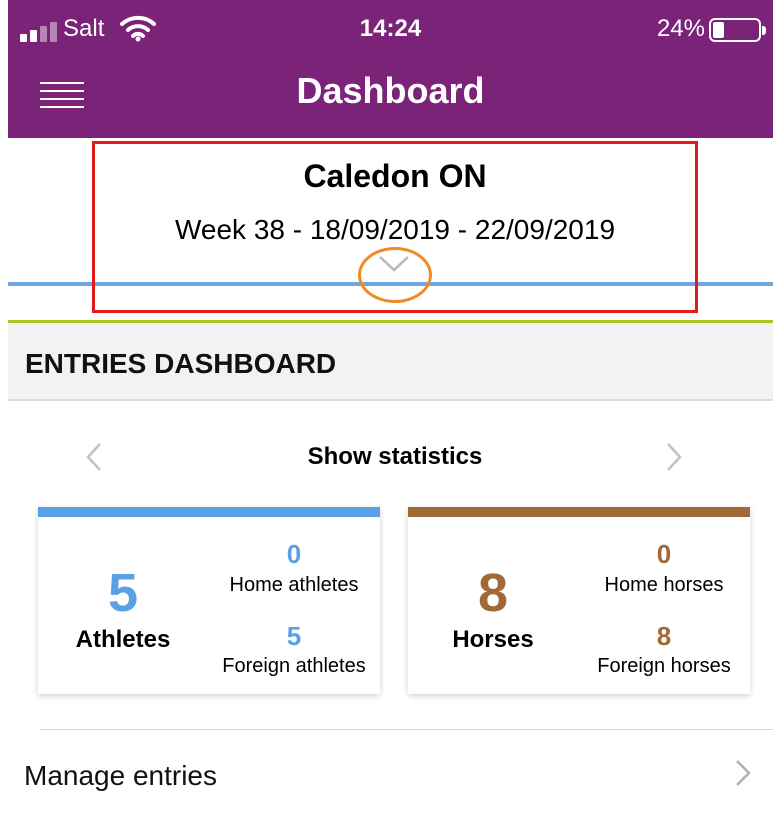  What do you see at coordinates (390, 29) in the screenshot?
I see `status-bar: Salt 14:24 24%` at bounding box center [390, 29].